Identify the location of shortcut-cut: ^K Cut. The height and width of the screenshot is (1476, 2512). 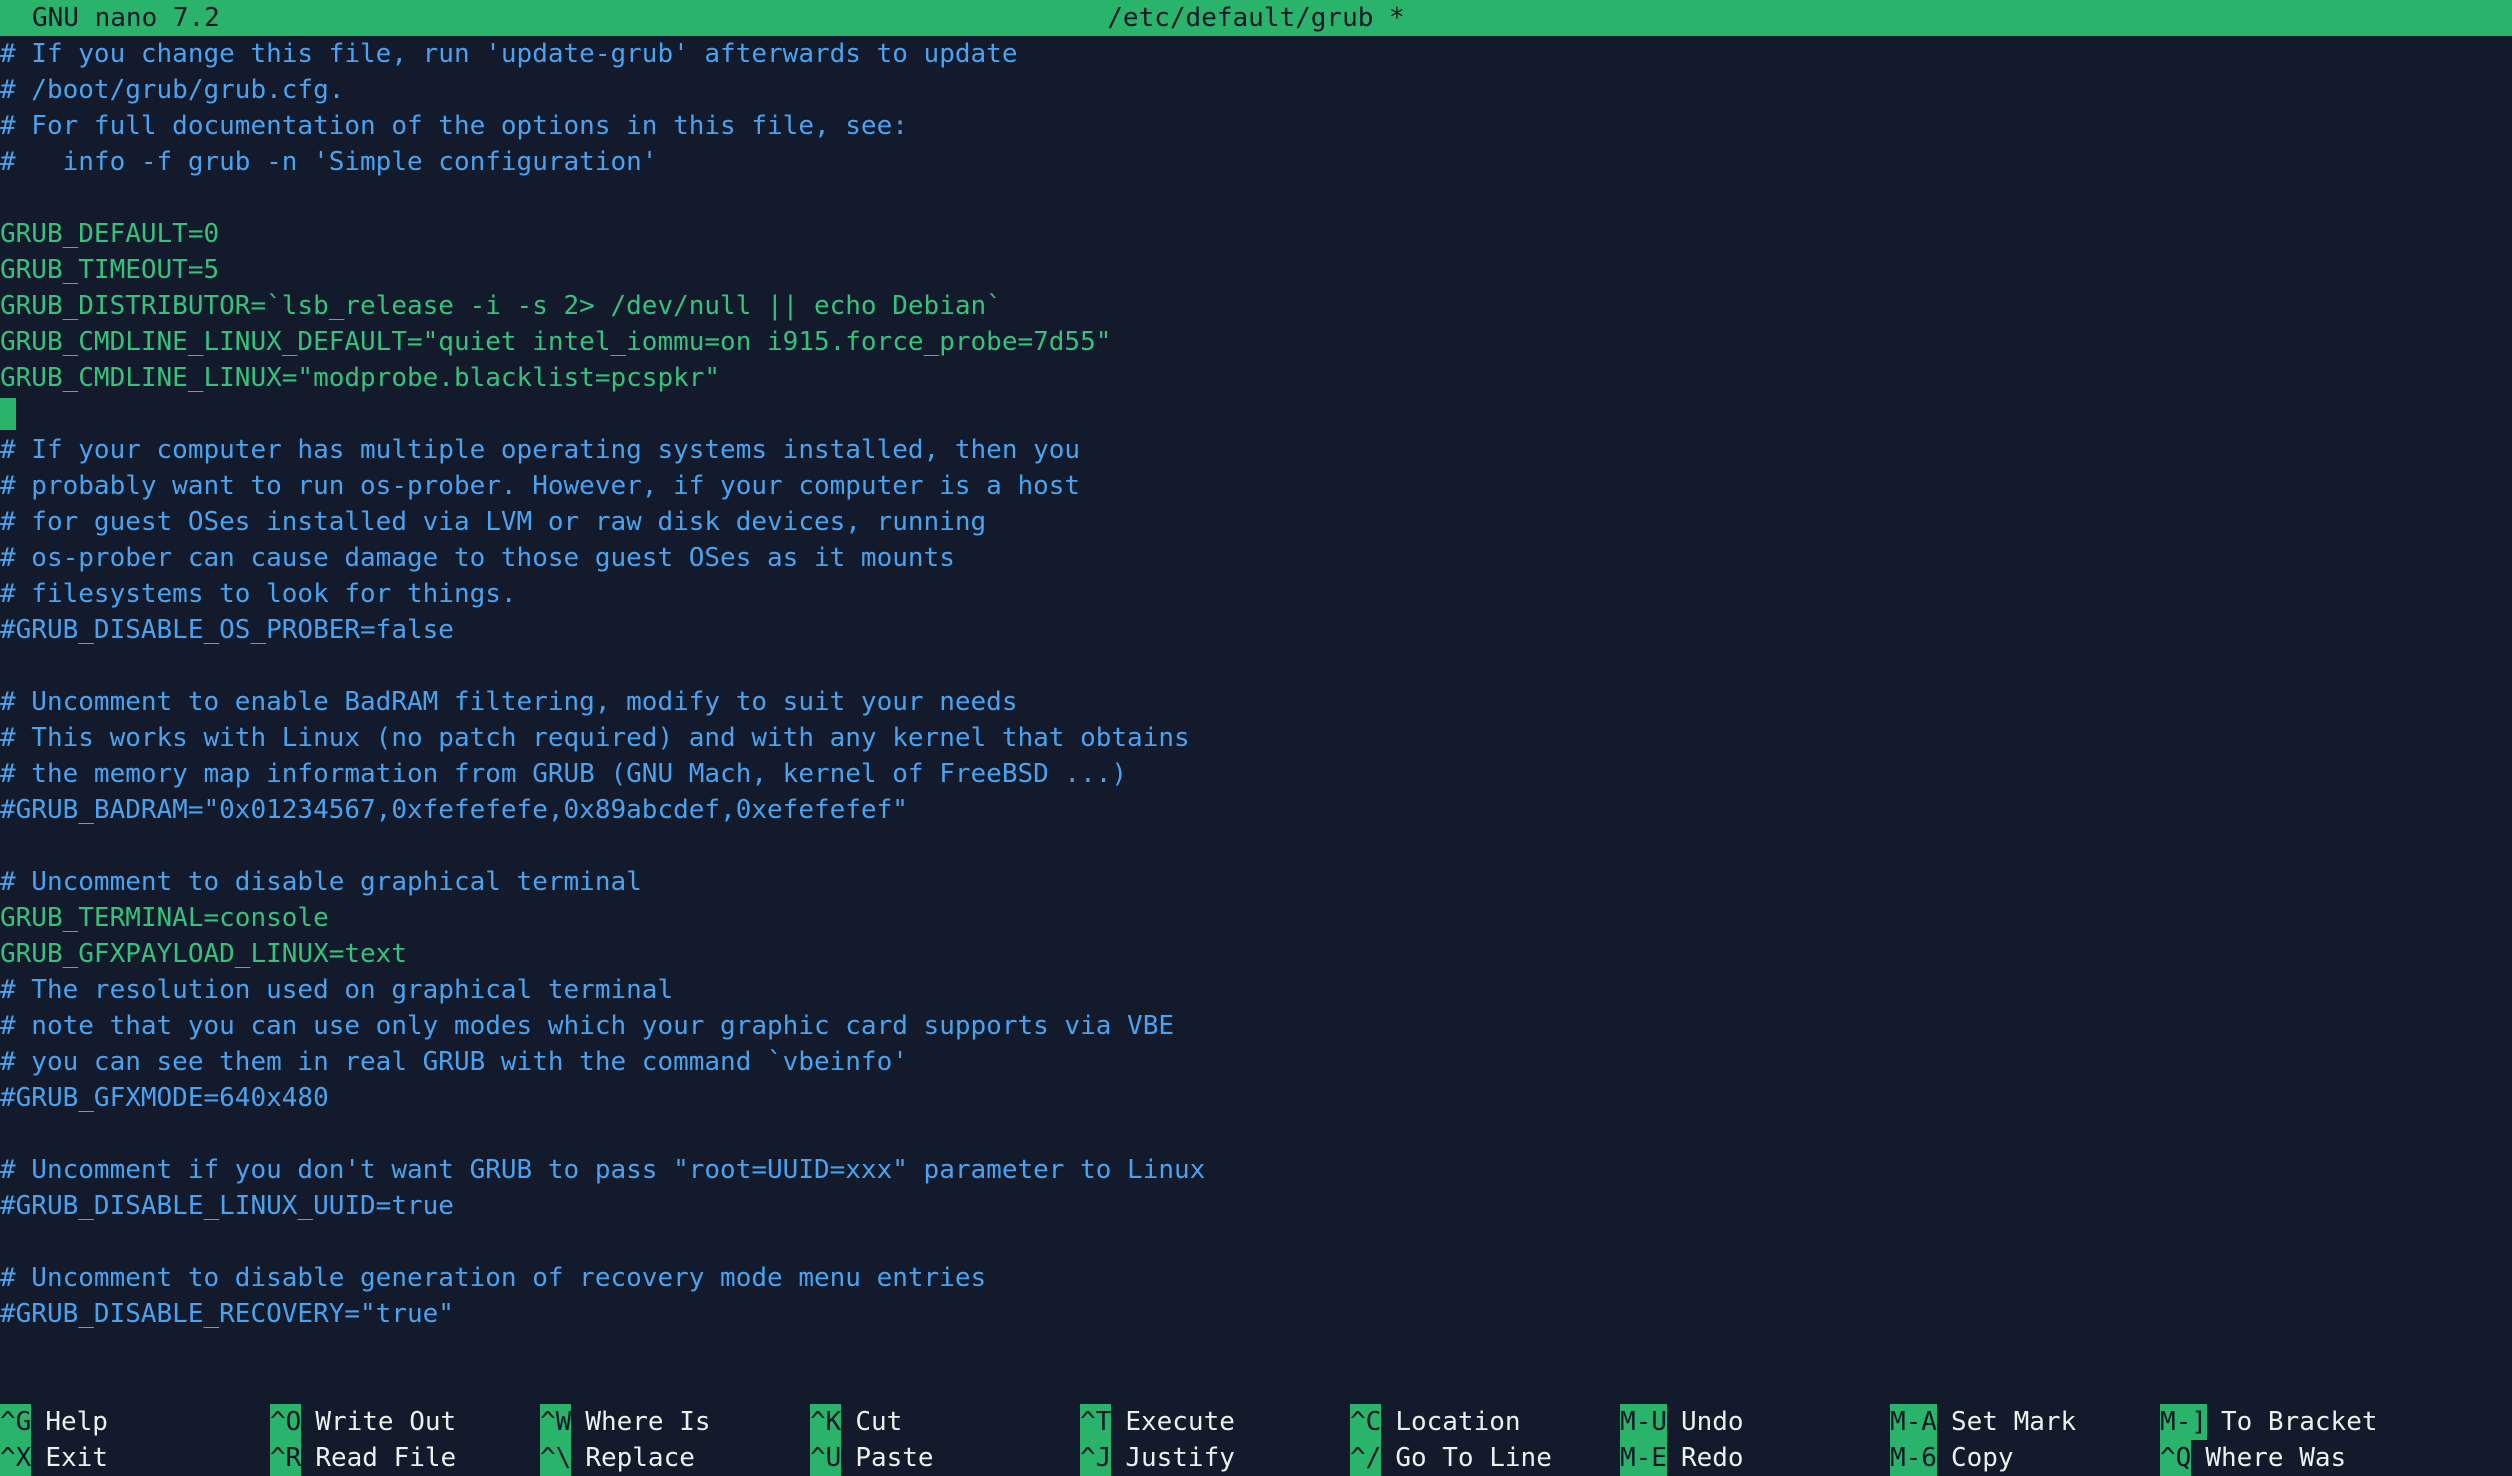
(856, 1422).